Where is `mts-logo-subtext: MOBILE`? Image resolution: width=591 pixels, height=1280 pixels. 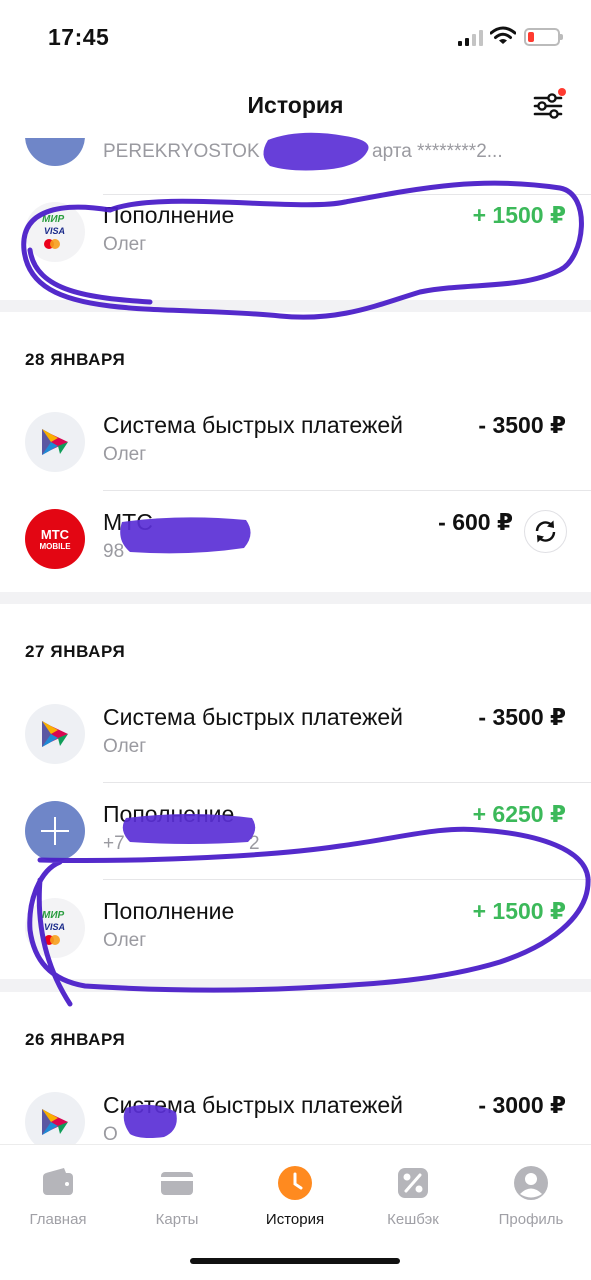
mts-logo-subtext: MOBILE is located at coordinates (55, 546).